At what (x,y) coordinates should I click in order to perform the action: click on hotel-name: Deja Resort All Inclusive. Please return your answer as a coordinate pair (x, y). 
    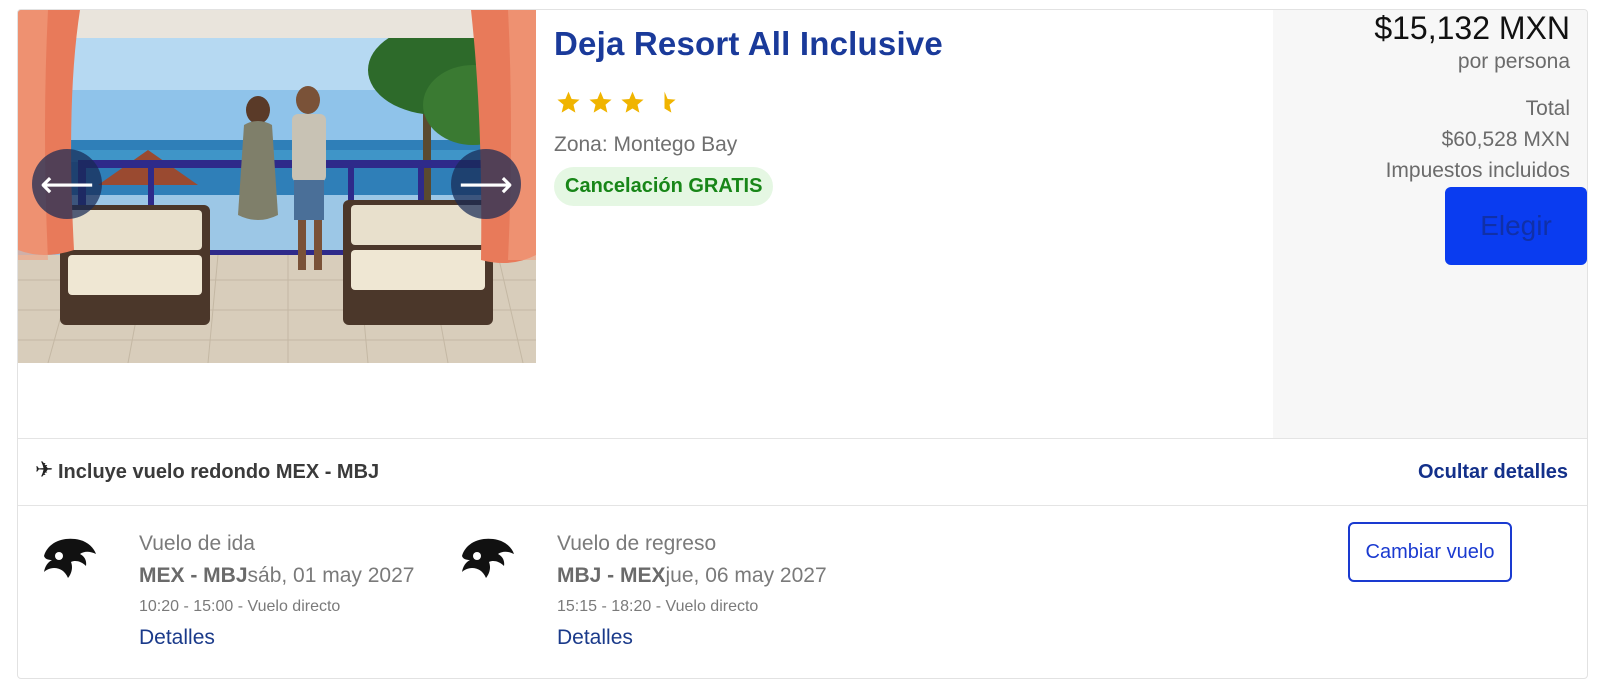
    Looking at the image, I should click on (748, 44).